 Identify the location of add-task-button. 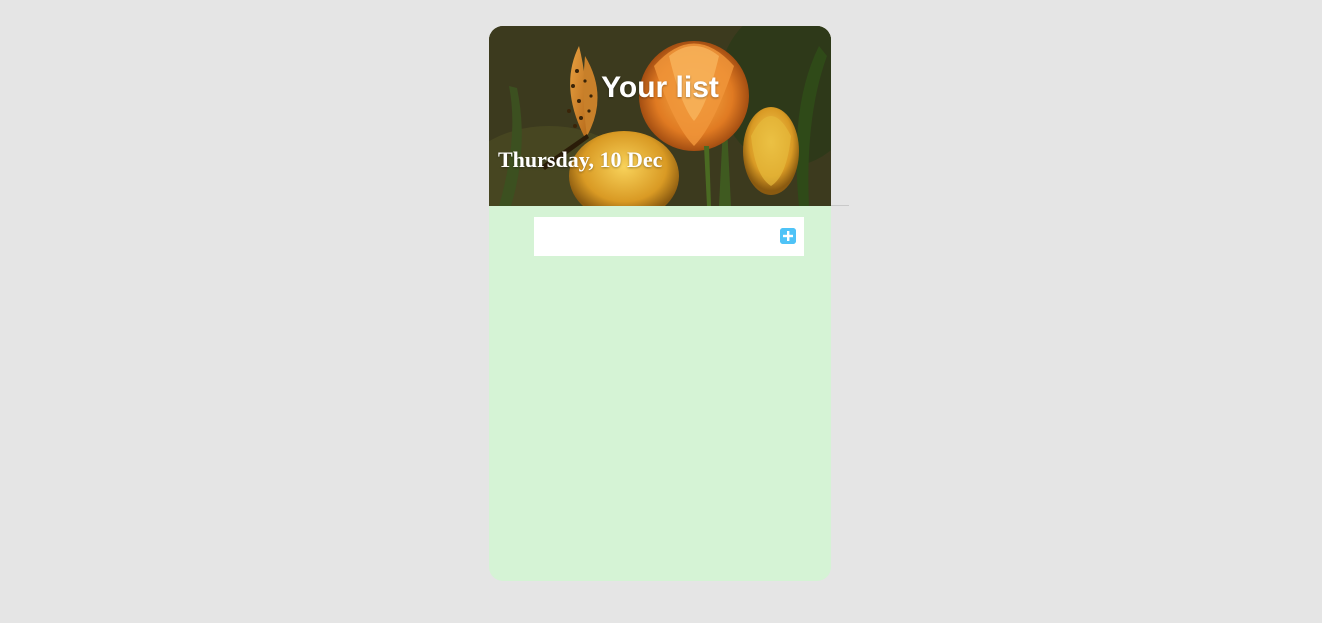
(788, 236).